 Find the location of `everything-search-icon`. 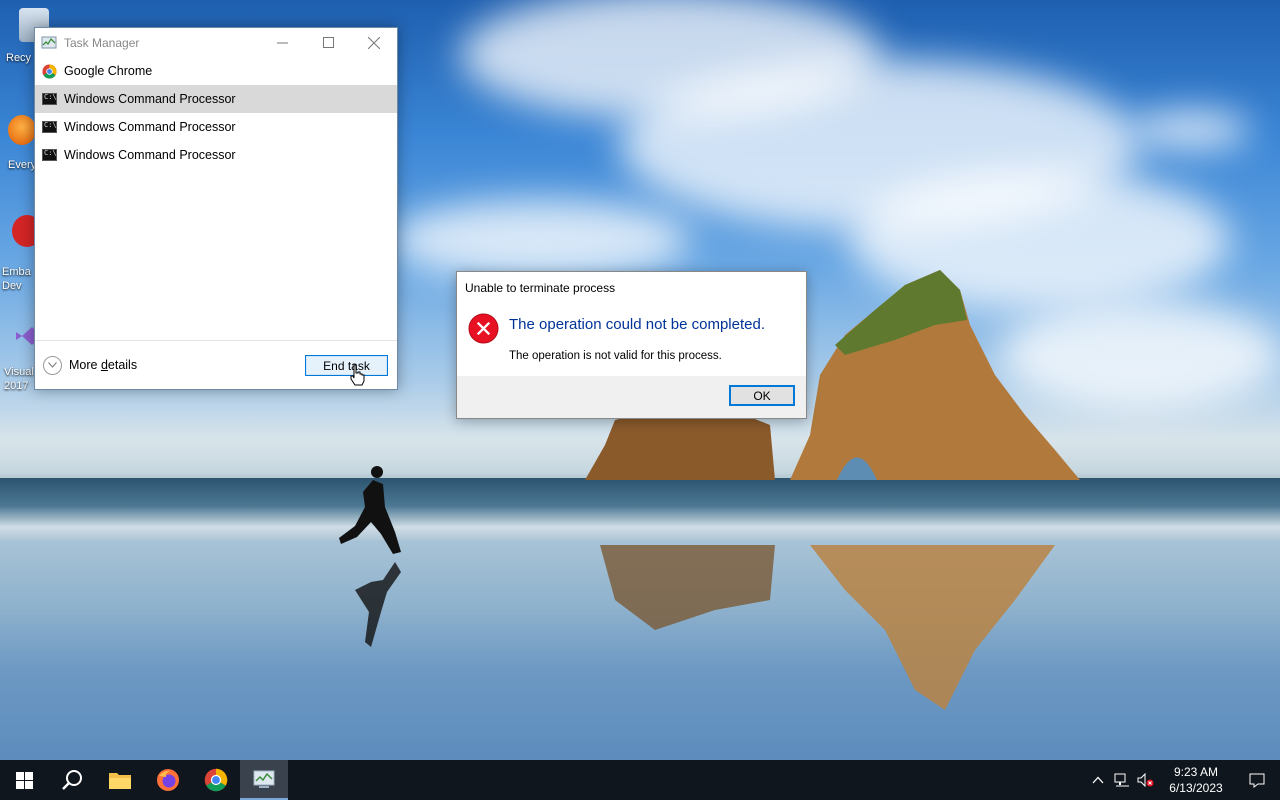

everything-search-icon is located at coordinates (22, 130).